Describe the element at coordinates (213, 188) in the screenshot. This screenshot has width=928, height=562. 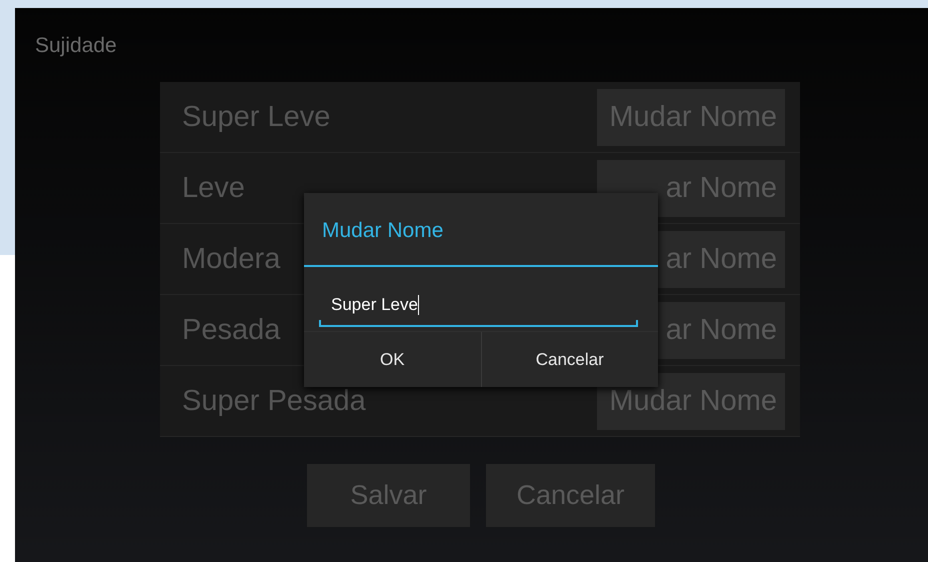
I see `row-label: Leve` at that location.